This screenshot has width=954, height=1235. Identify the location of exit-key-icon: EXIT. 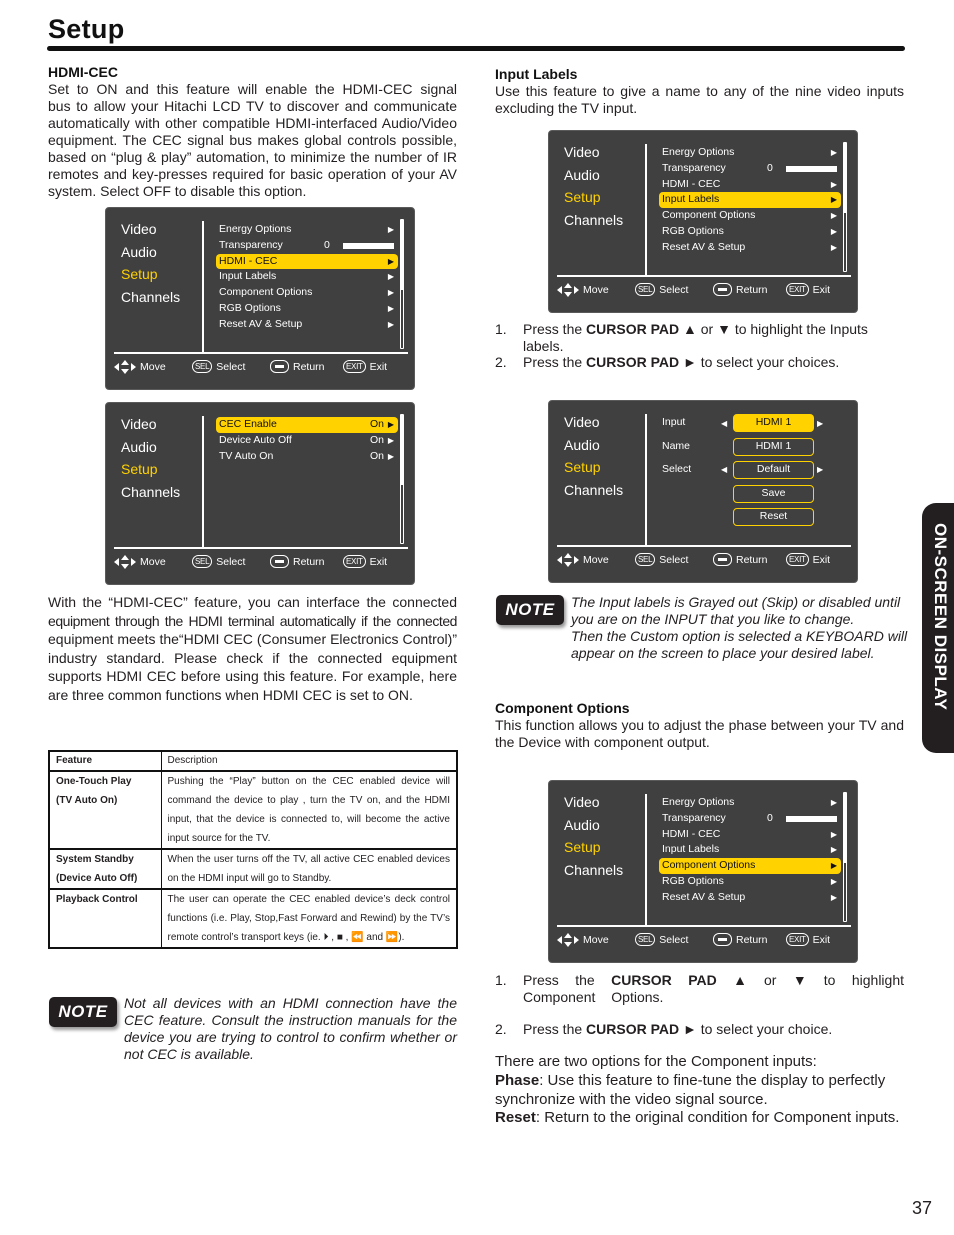
(354, 561).